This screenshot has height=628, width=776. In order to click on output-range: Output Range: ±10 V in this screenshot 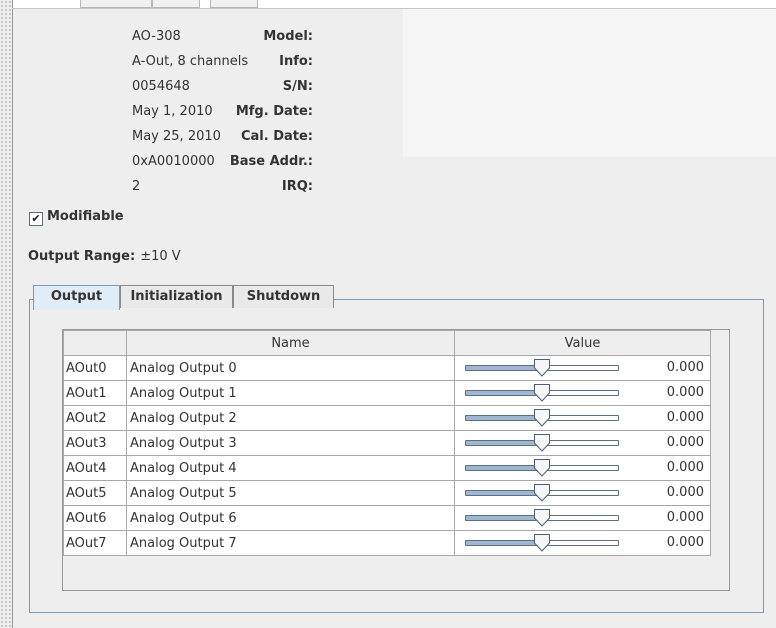, I will do `click(104, 257)`.